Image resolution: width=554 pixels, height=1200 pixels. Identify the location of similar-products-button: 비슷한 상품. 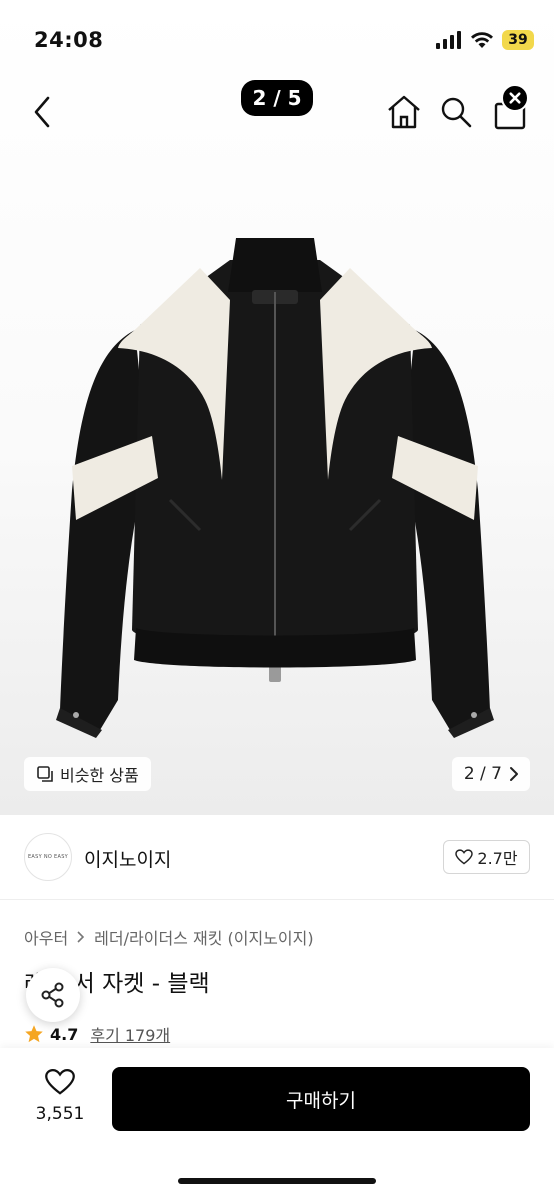
(87, 774).